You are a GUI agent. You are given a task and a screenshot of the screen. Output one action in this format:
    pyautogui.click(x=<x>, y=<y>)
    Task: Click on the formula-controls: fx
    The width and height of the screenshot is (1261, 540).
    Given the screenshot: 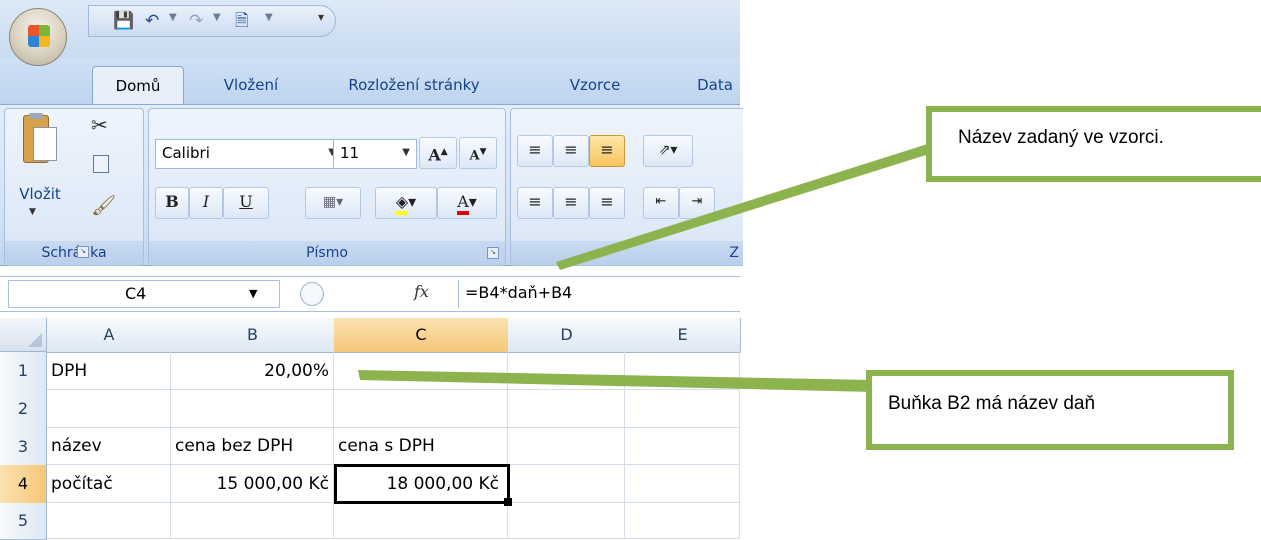 What is the action you would take?
    pyautogui.click(x=380, y=294)
    